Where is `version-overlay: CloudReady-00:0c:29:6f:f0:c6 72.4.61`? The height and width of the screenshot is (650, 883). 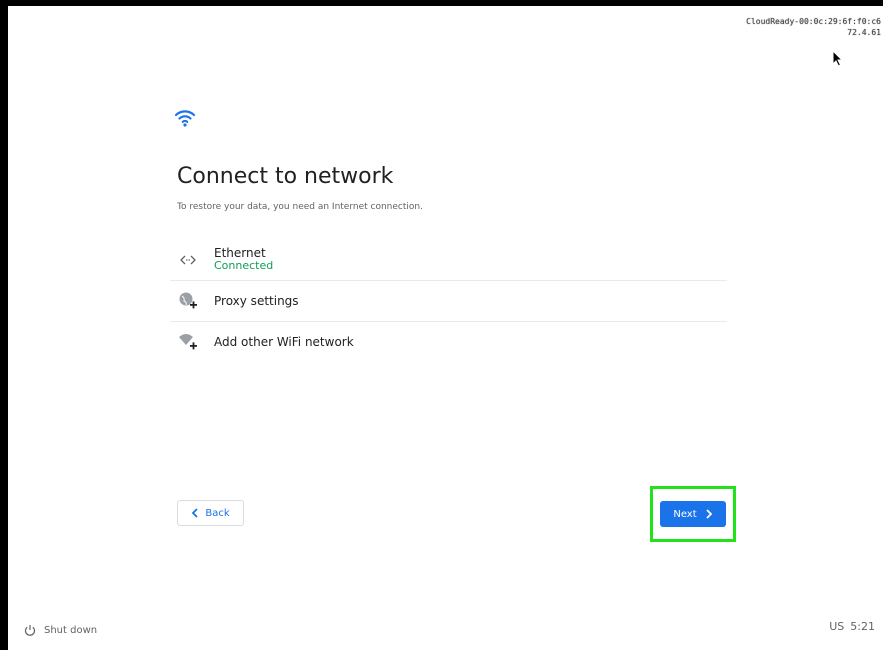
version-overlay: CloudReady-00:0c:29:6f:f0:c6 72.4.61 is located at coordinates (813, 27).